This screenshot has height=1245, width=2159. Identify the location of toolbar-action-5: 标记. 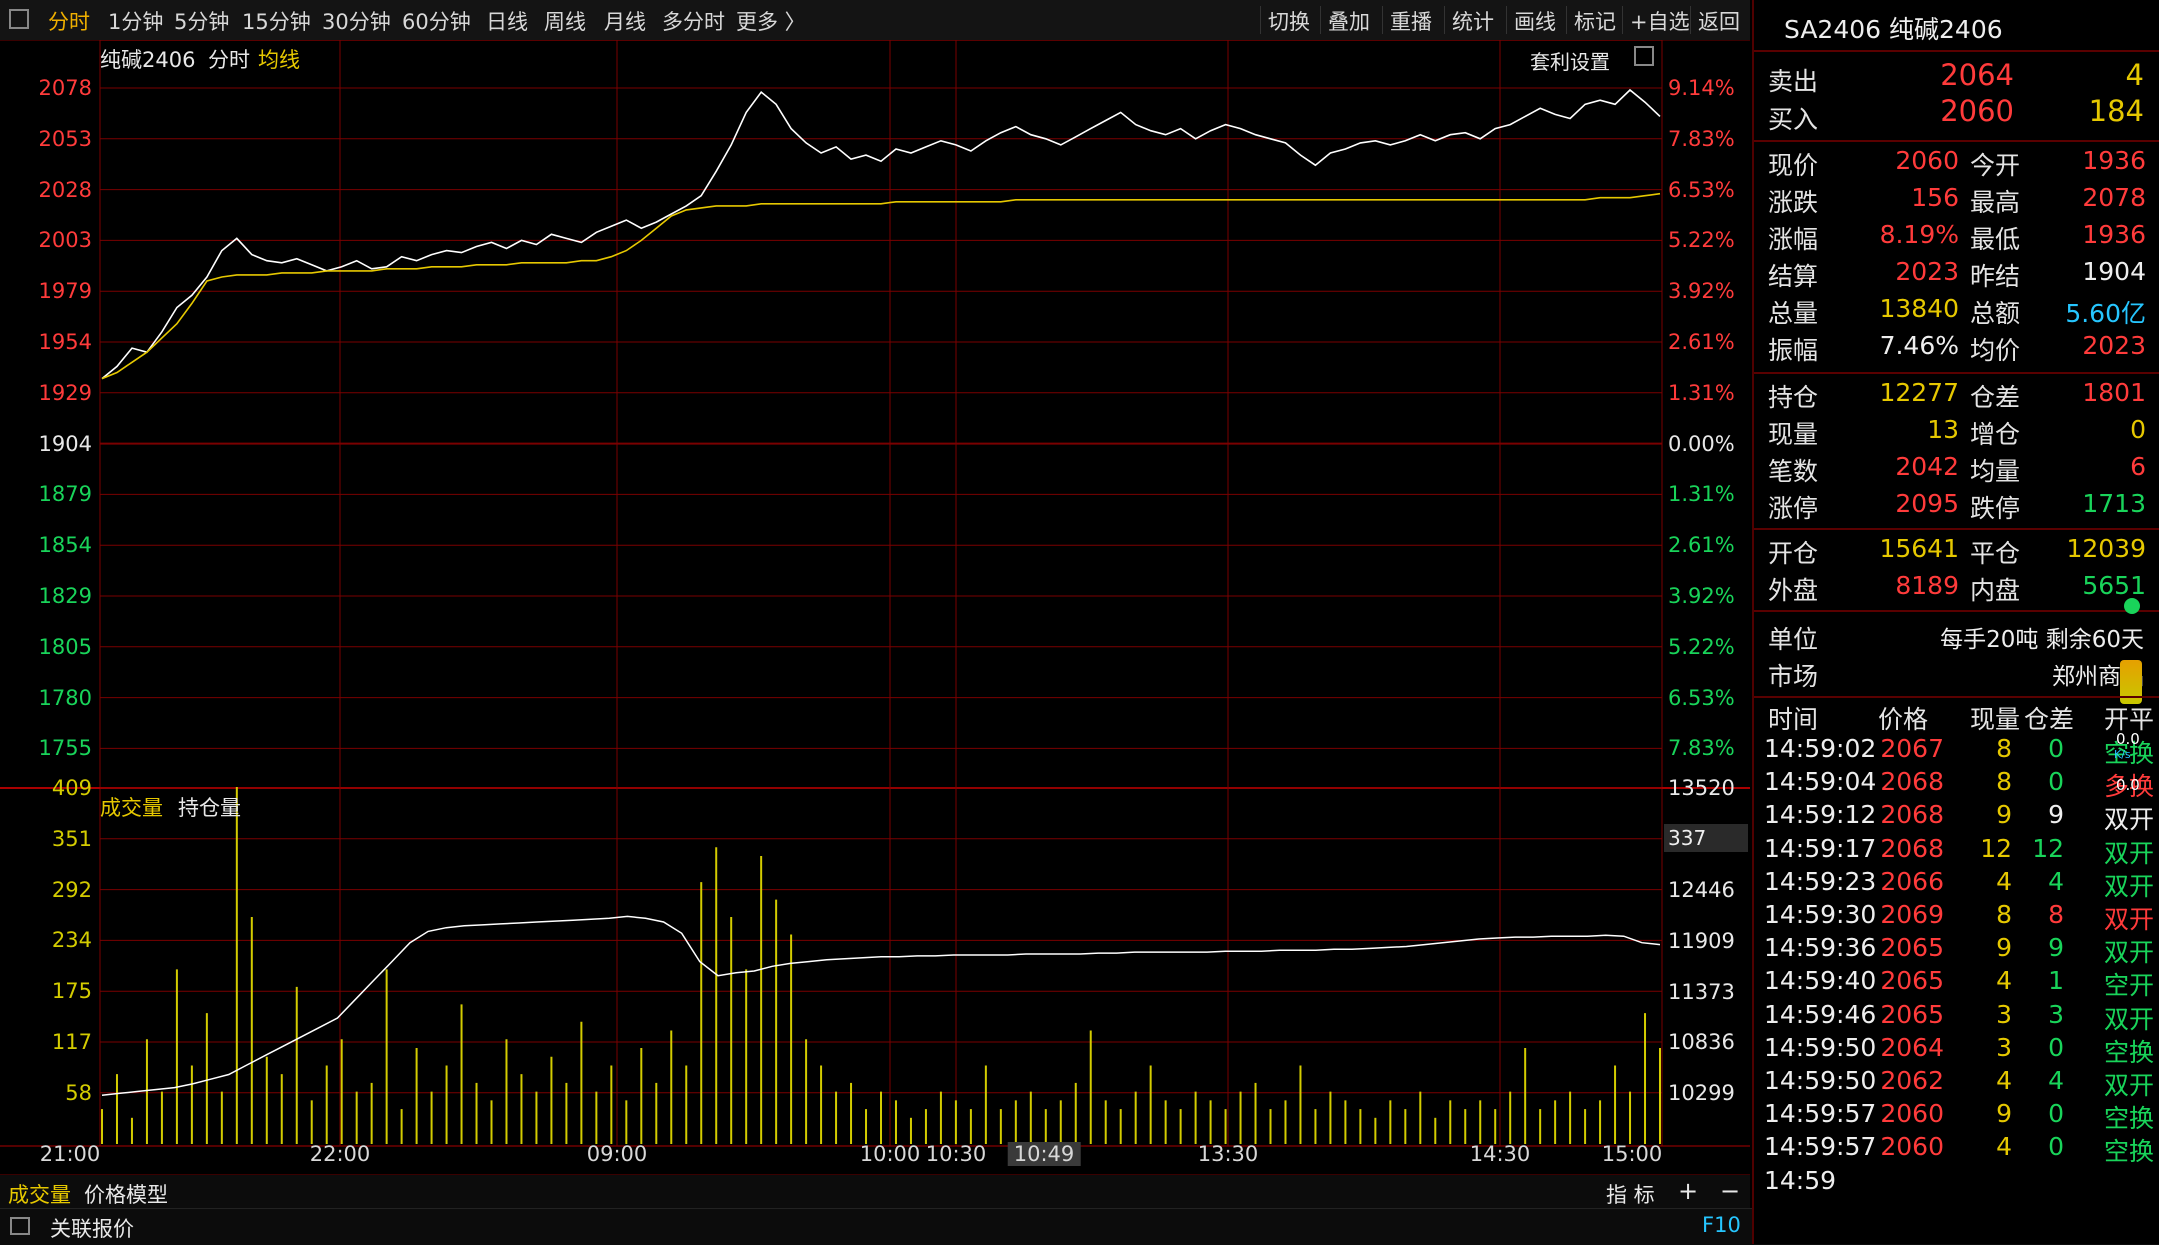
(1595, 21).